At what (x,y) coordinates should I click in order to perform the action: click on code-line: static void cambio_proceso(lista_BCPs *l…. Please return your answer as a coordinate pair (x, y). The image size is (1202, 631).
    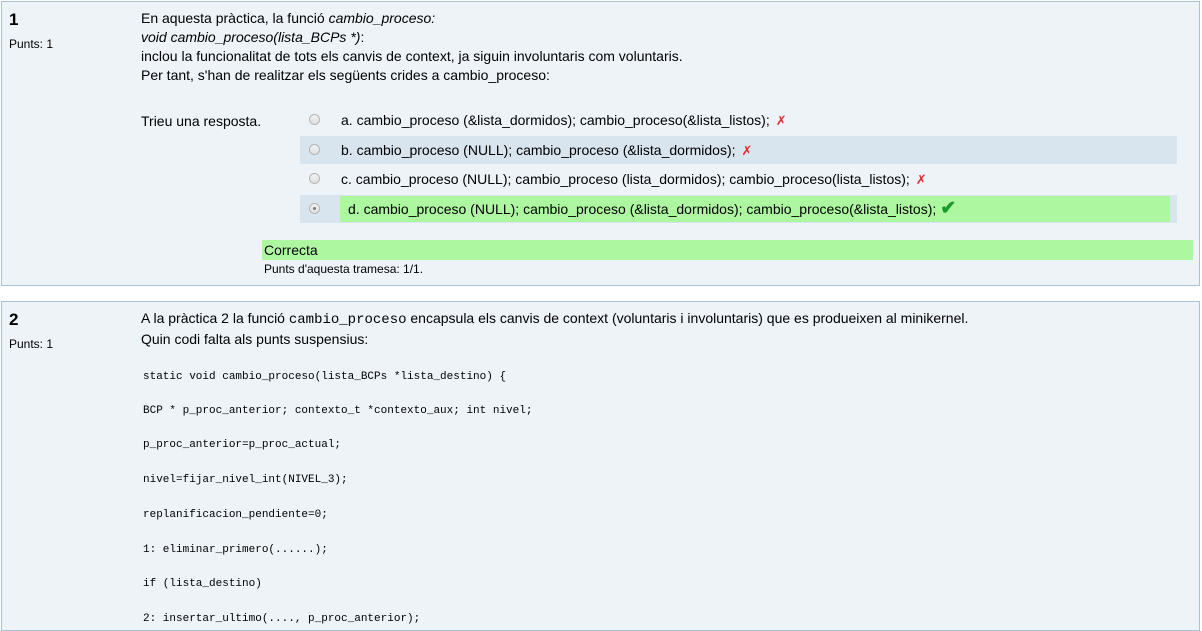
    Looking at the image, I should click on (325, 377).